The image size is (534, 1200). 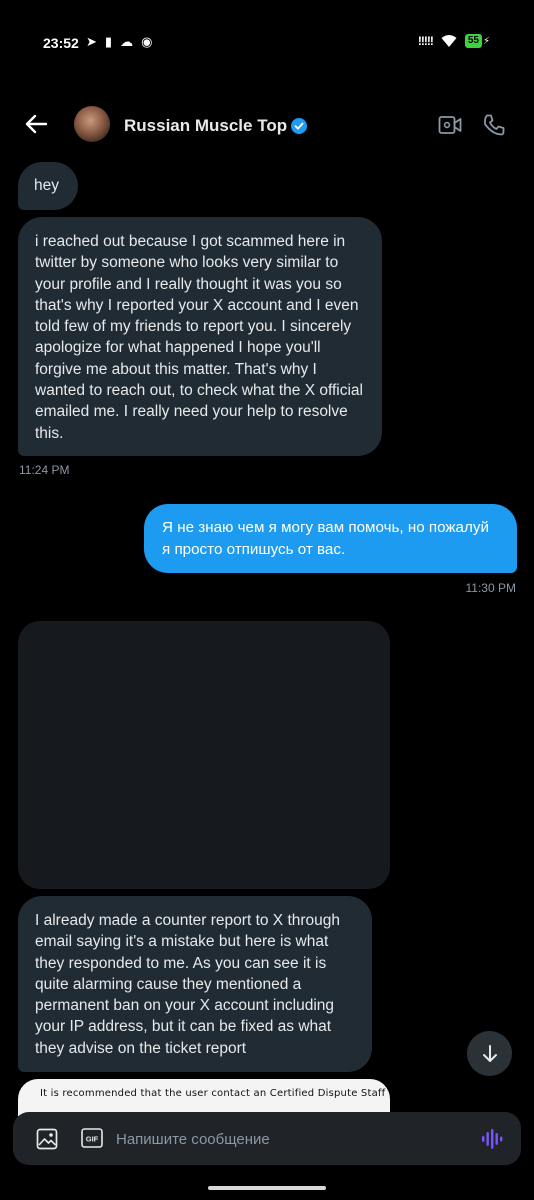 I want to click on arrow-down-icon, so click(x=489, y=1053).